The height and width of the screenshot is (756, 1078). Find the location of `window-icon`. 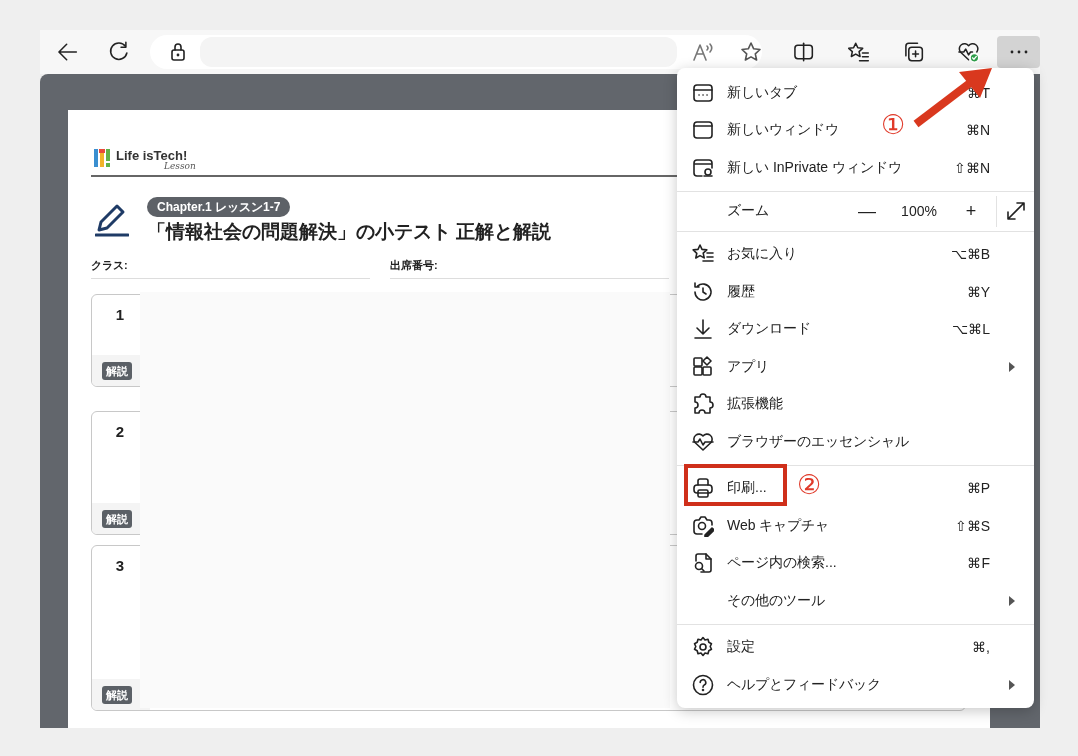

window-icon is located at coordinates (703, 130).